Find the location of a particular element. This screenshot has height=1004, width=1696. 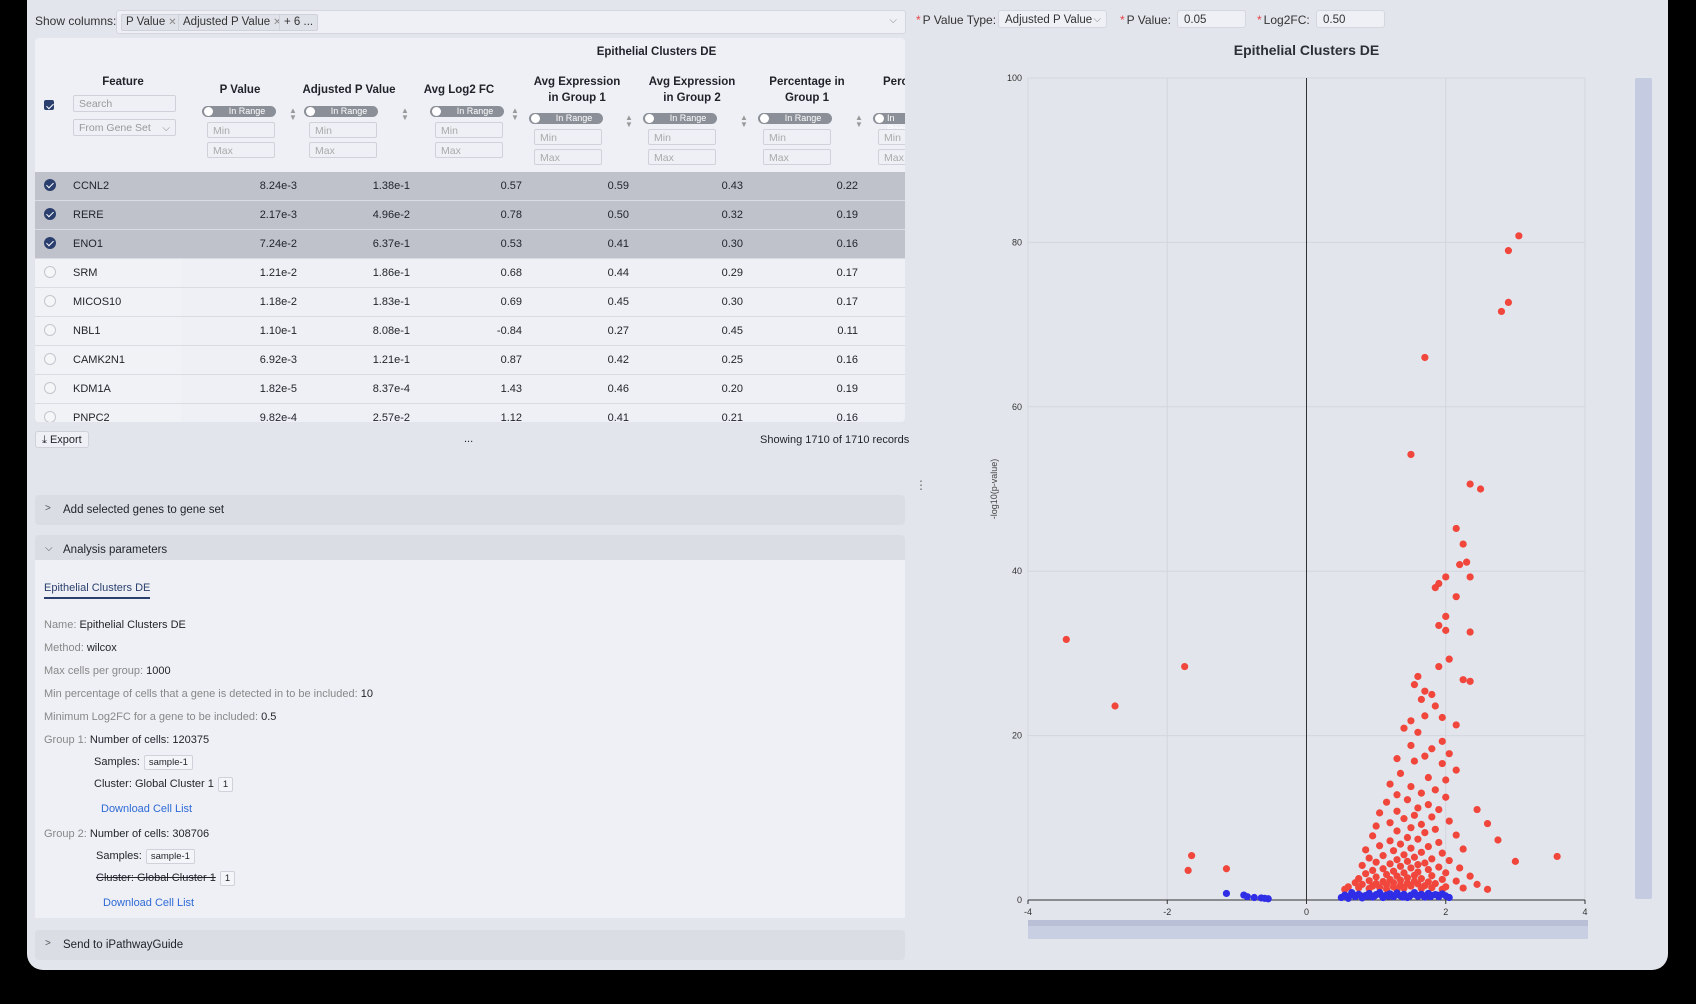

y-tick-label: 0 is located at coordinates (1019, 900).